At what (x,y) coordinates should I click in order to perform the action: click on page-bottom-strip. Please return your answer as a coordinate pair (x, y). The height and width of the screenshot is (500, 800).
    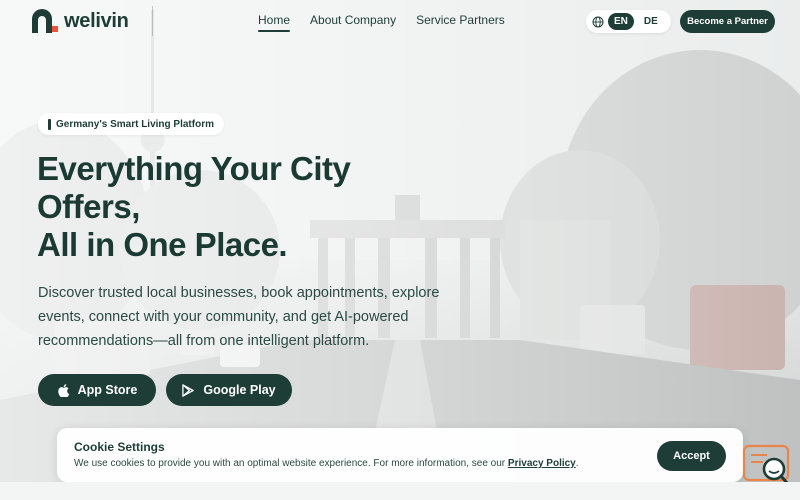
    Looking at the image, I should click on (400, 491).